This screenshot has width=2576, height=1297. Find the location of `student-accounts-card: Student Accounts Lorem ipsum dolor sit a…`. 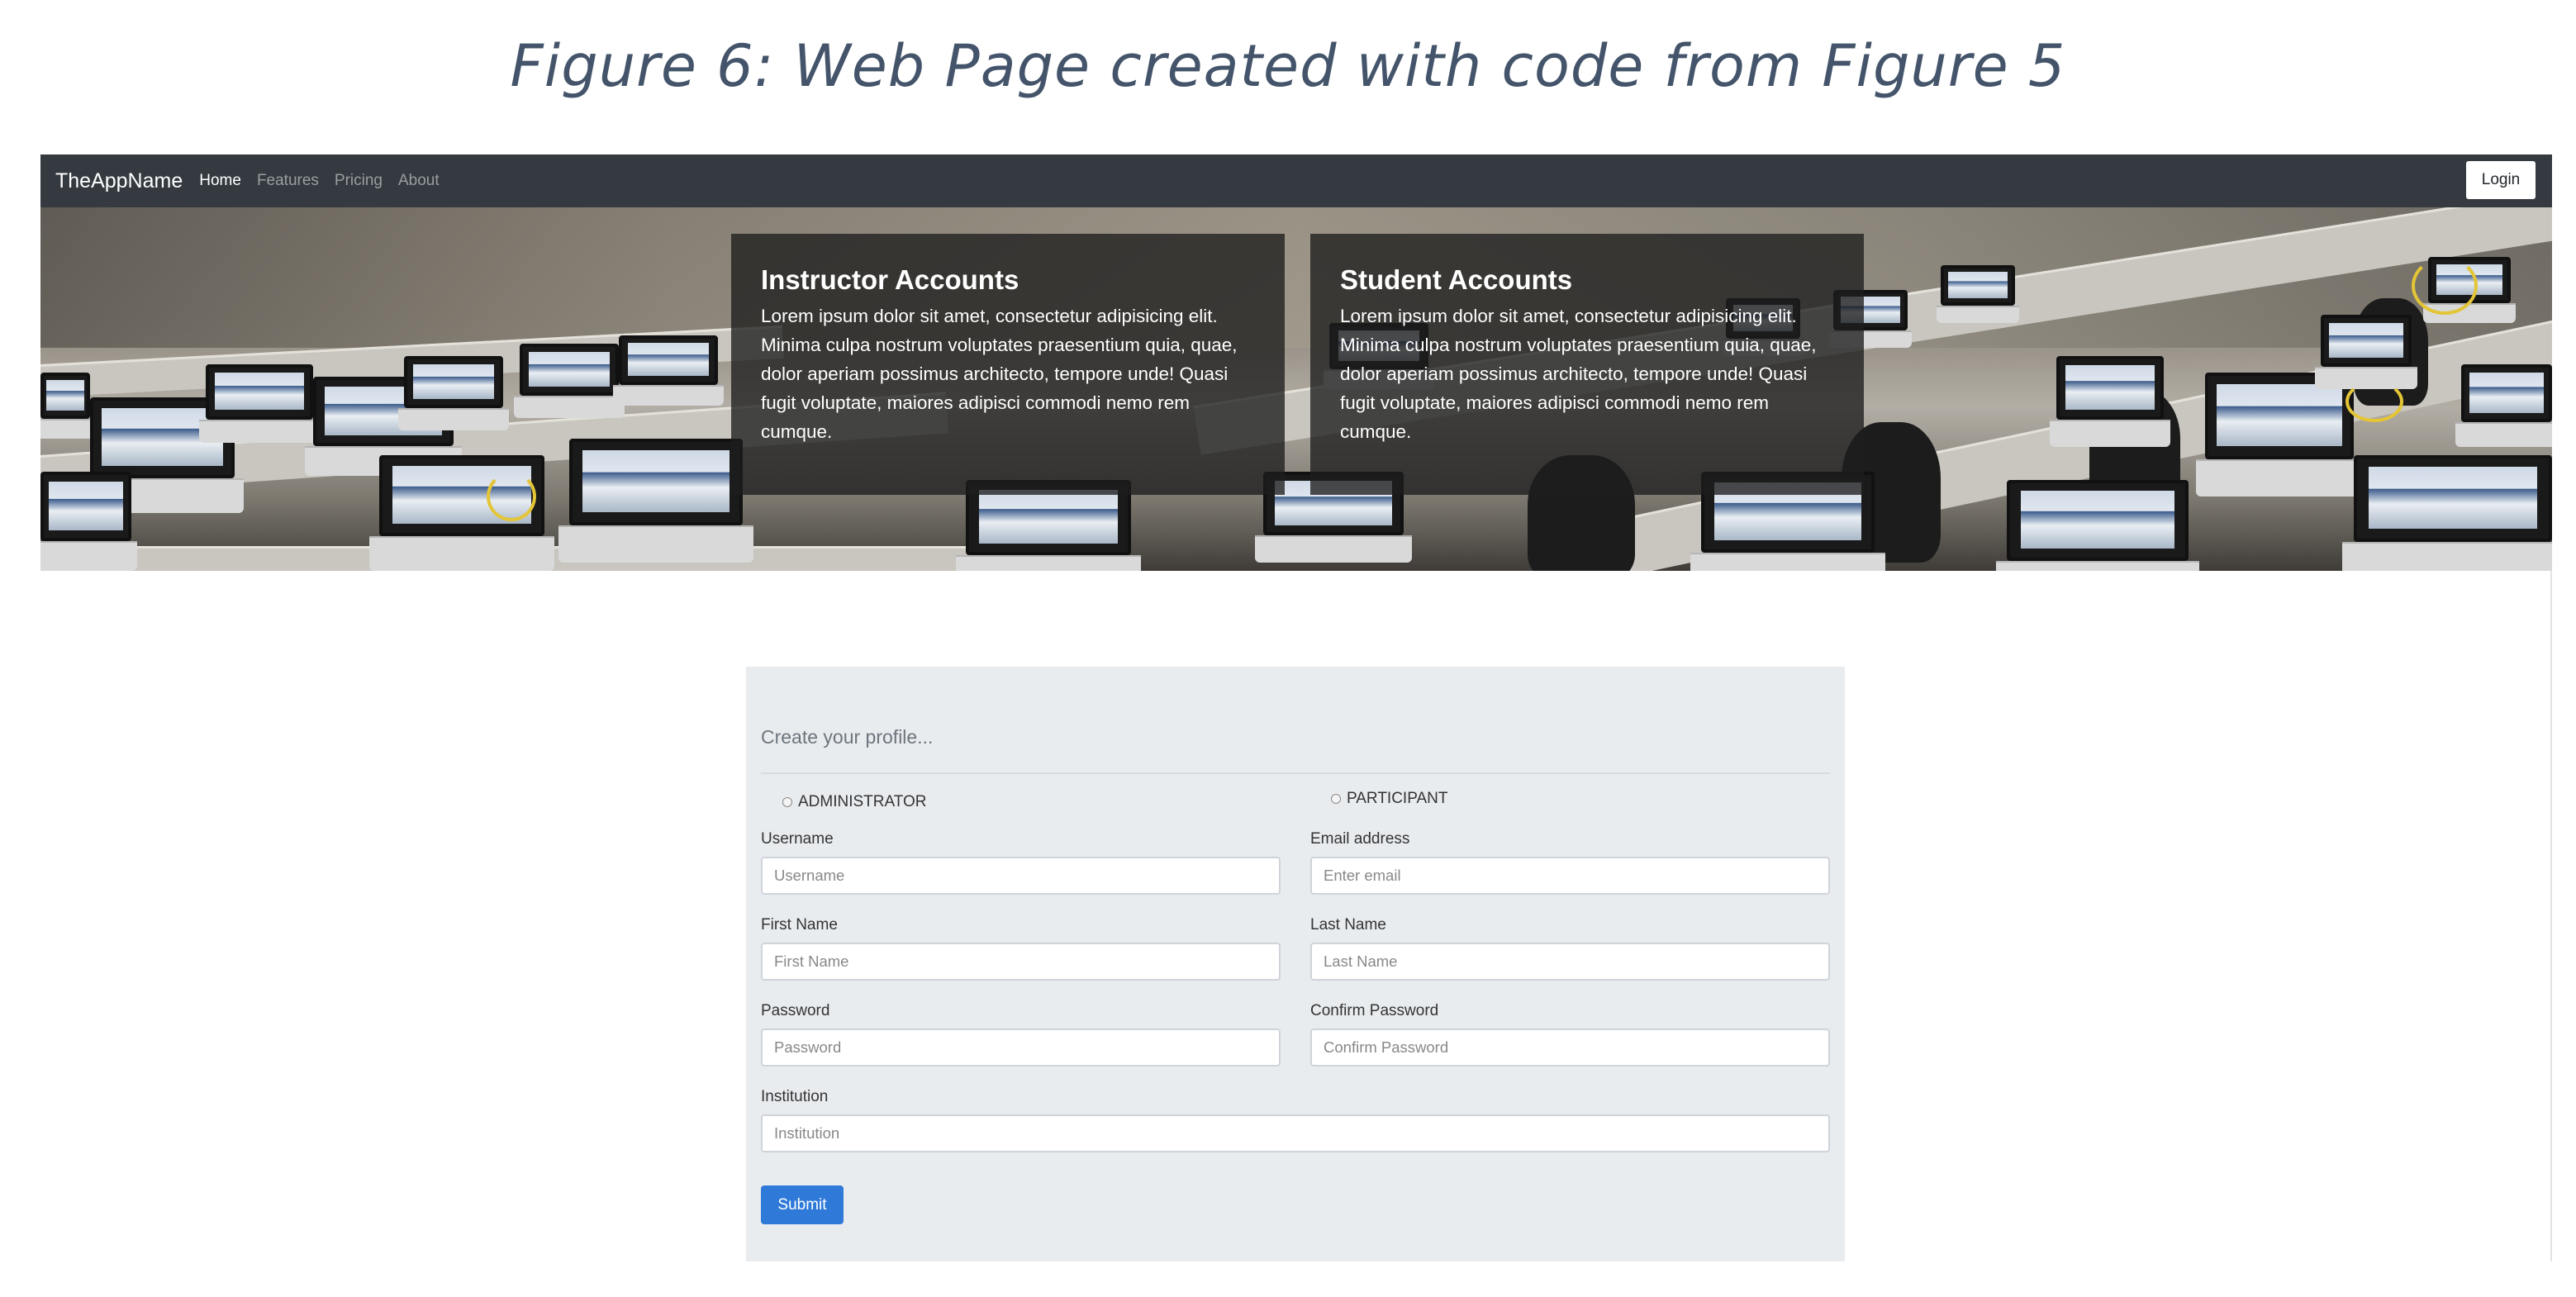

student-accounts-card: Student Accounts Lorem ipsum dolor sit a… is located at coordinates (1587, 364).